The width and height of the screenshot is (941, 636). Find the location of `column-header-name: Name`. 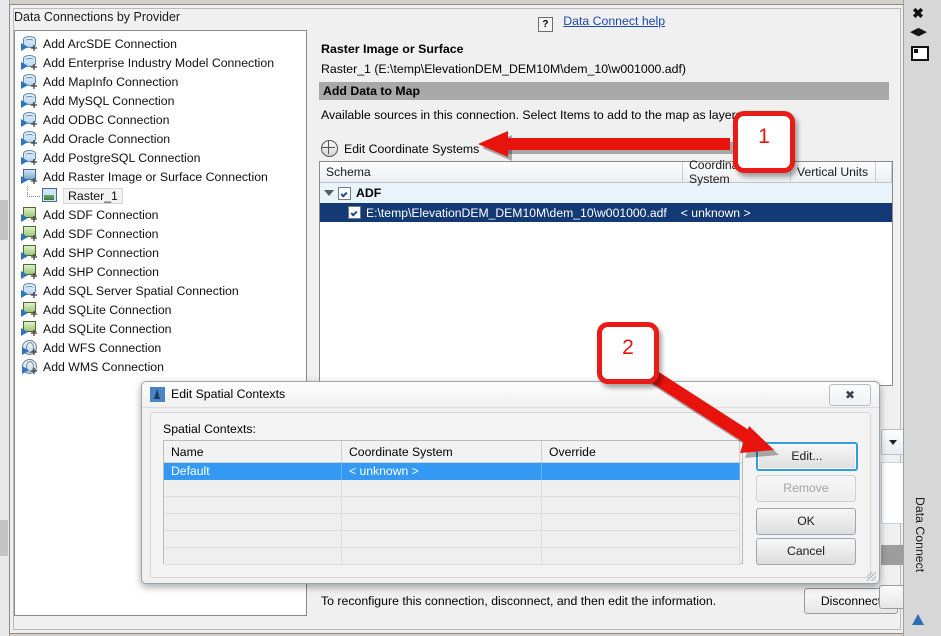

column-header-name: Name is located at coordinates (253, 451).